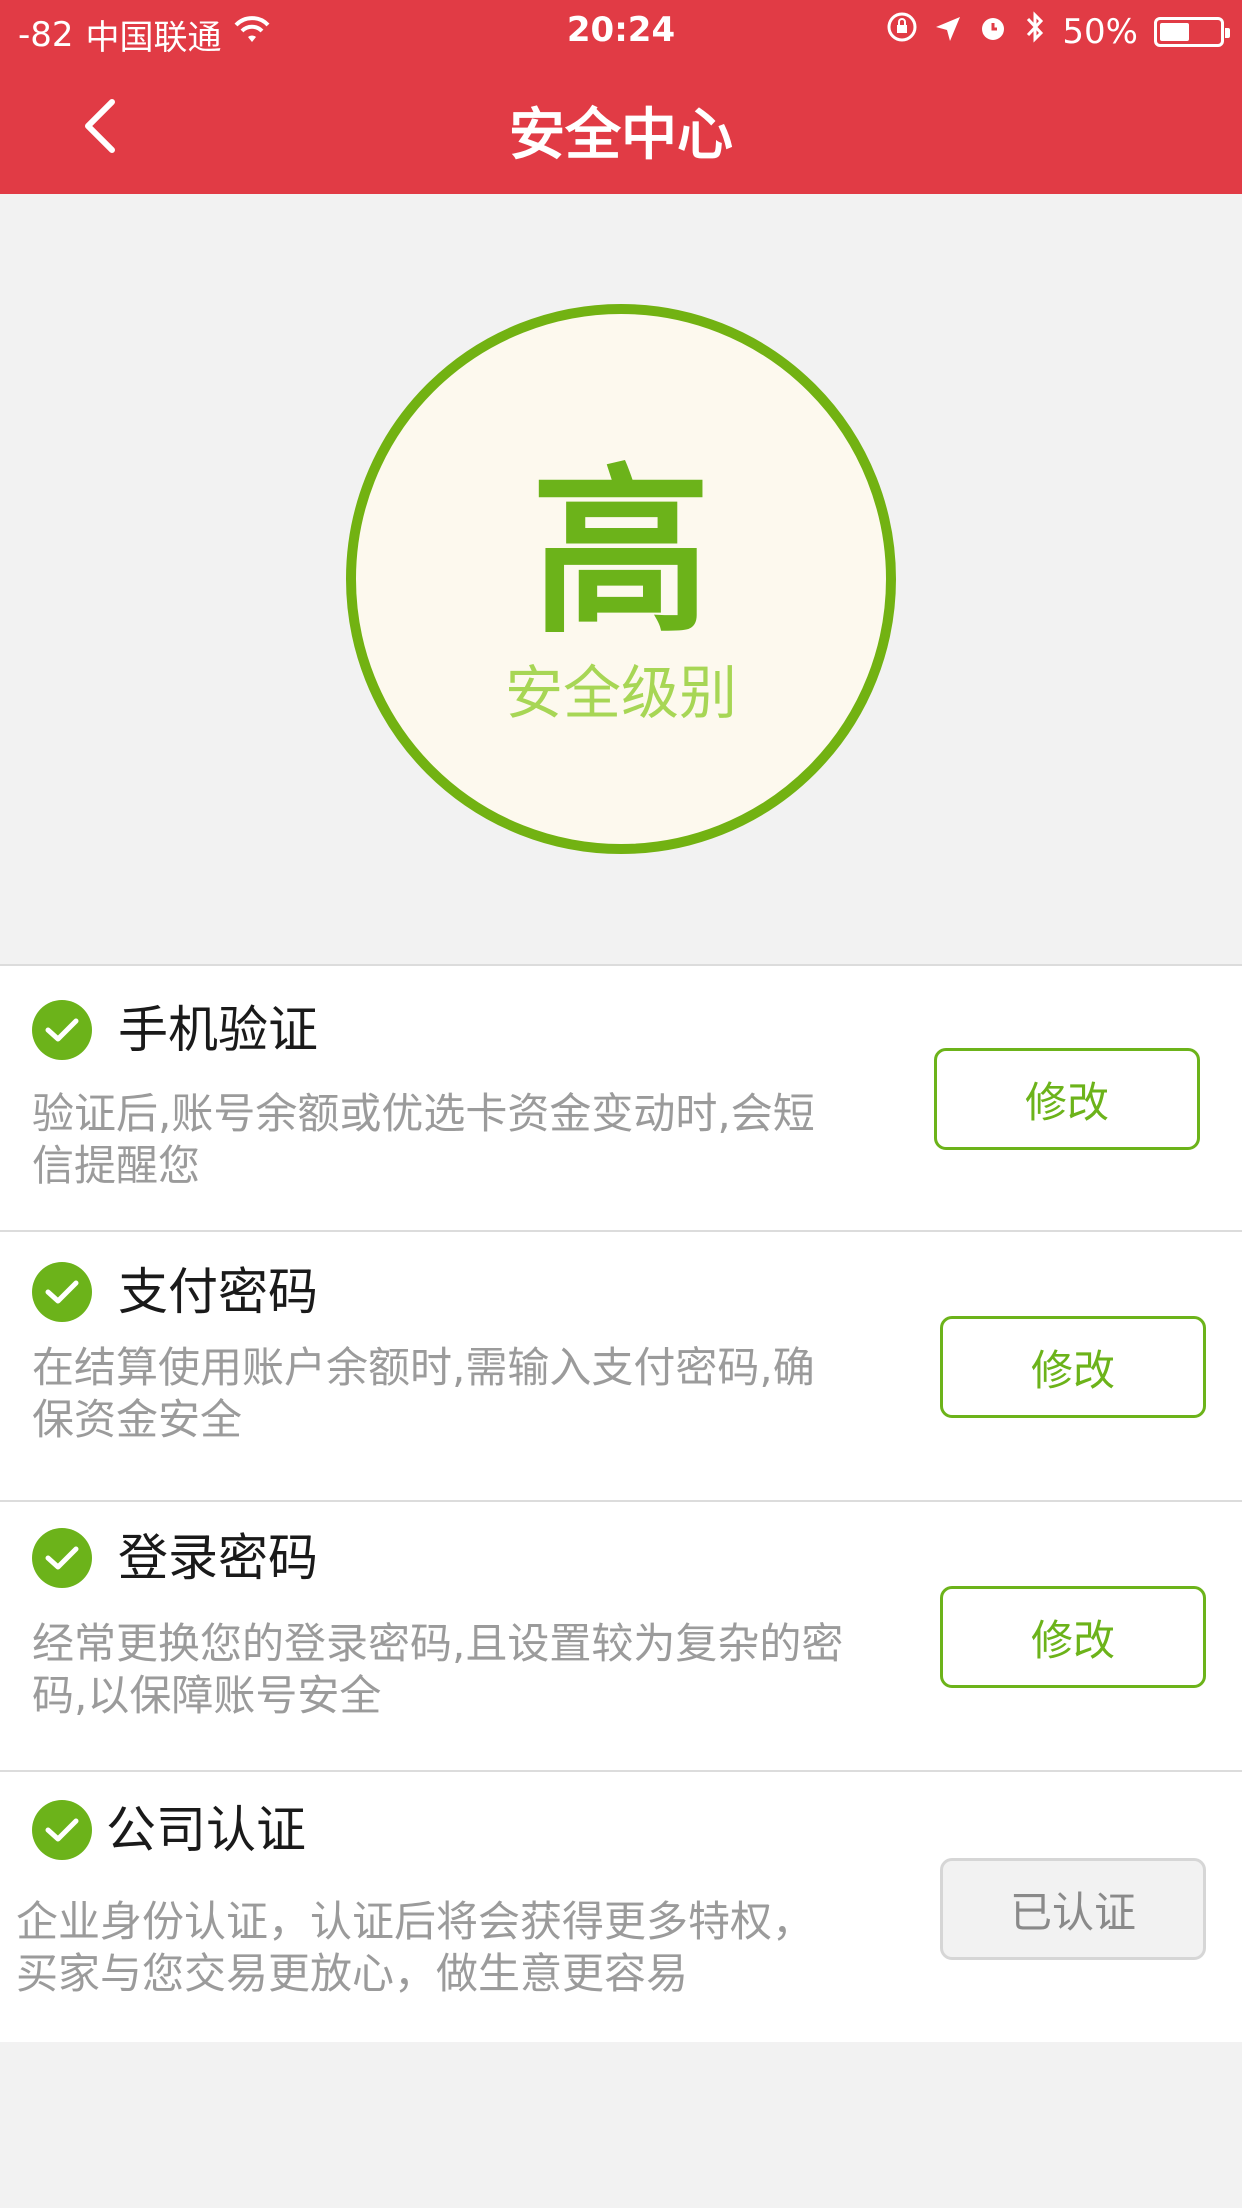  I want to click on item-description-line: 信提醒您, so click(116, 1165).